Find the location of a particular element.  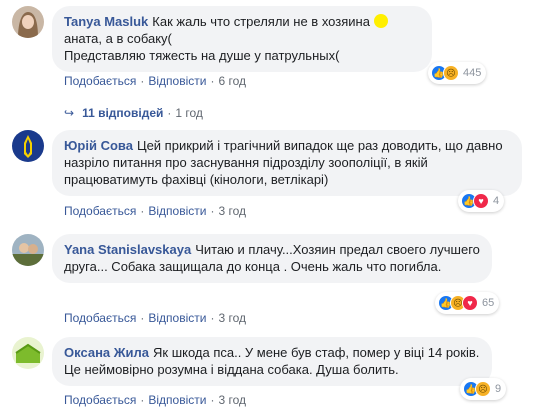

comment-author: Оксана Жила is located at coordinates (106, 352).